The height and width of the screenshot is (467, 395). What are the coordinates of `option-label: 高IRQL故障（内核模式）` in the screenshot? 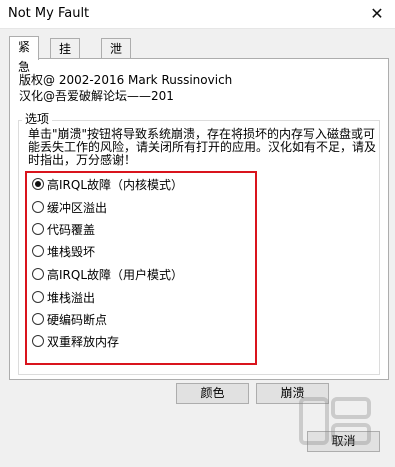 It's located at (115, 184).